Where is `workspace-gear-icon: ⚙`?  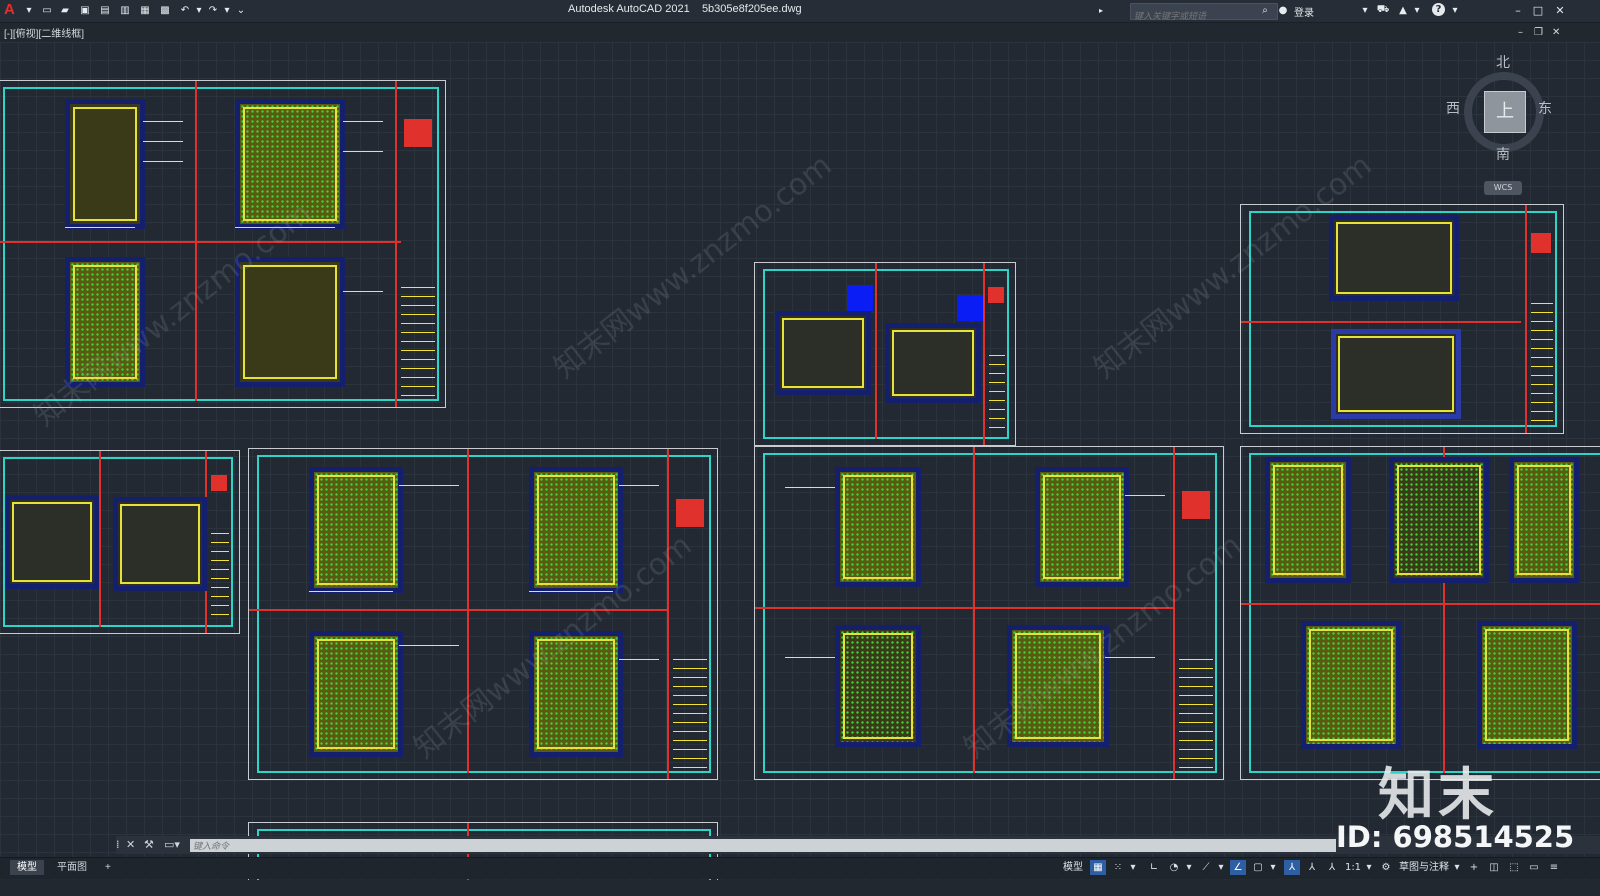 workspace-gear-icon: ⚙ is located at coordinates (1386, 867).